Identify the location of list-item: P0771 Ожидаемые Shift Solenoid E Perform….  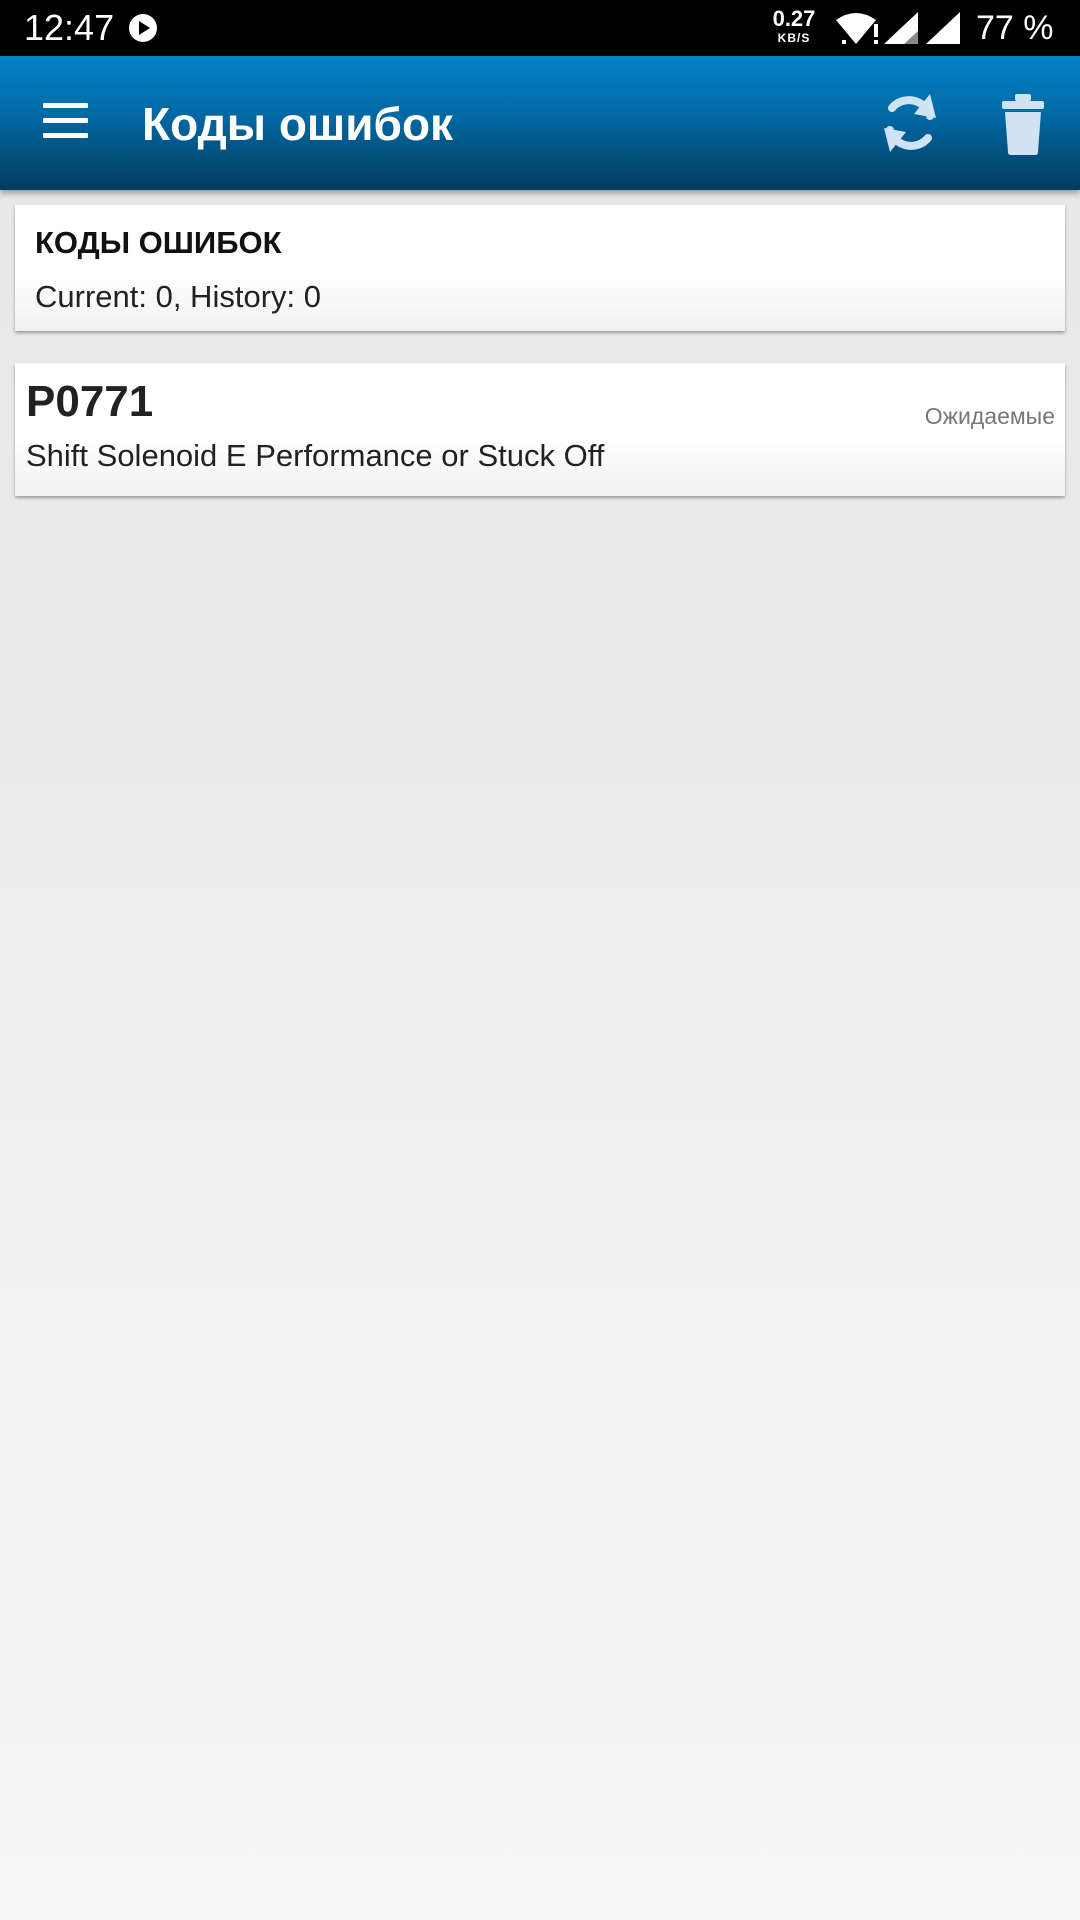
(540, 429).